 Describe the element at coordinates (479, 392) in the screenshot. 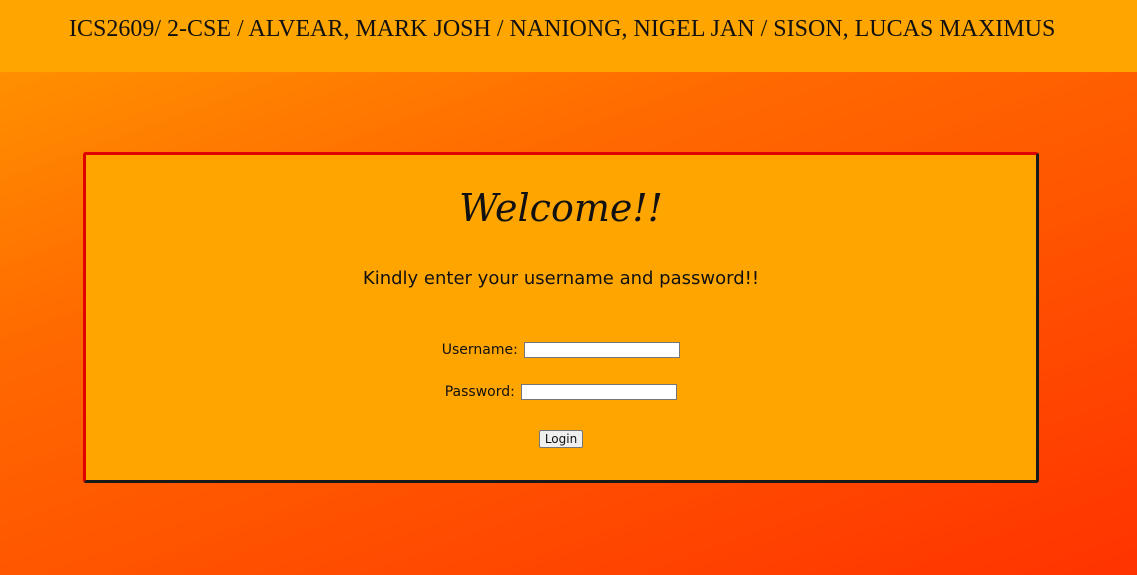

I see `password-label: Password:` at that location.